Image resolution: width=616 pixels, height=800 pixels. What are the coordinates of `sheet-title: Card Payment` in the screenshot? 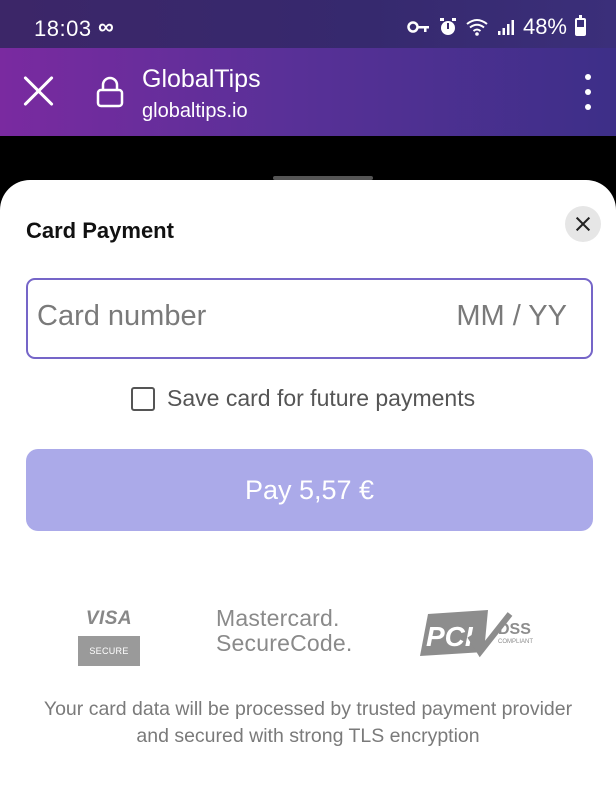 It's located at (100, 230).